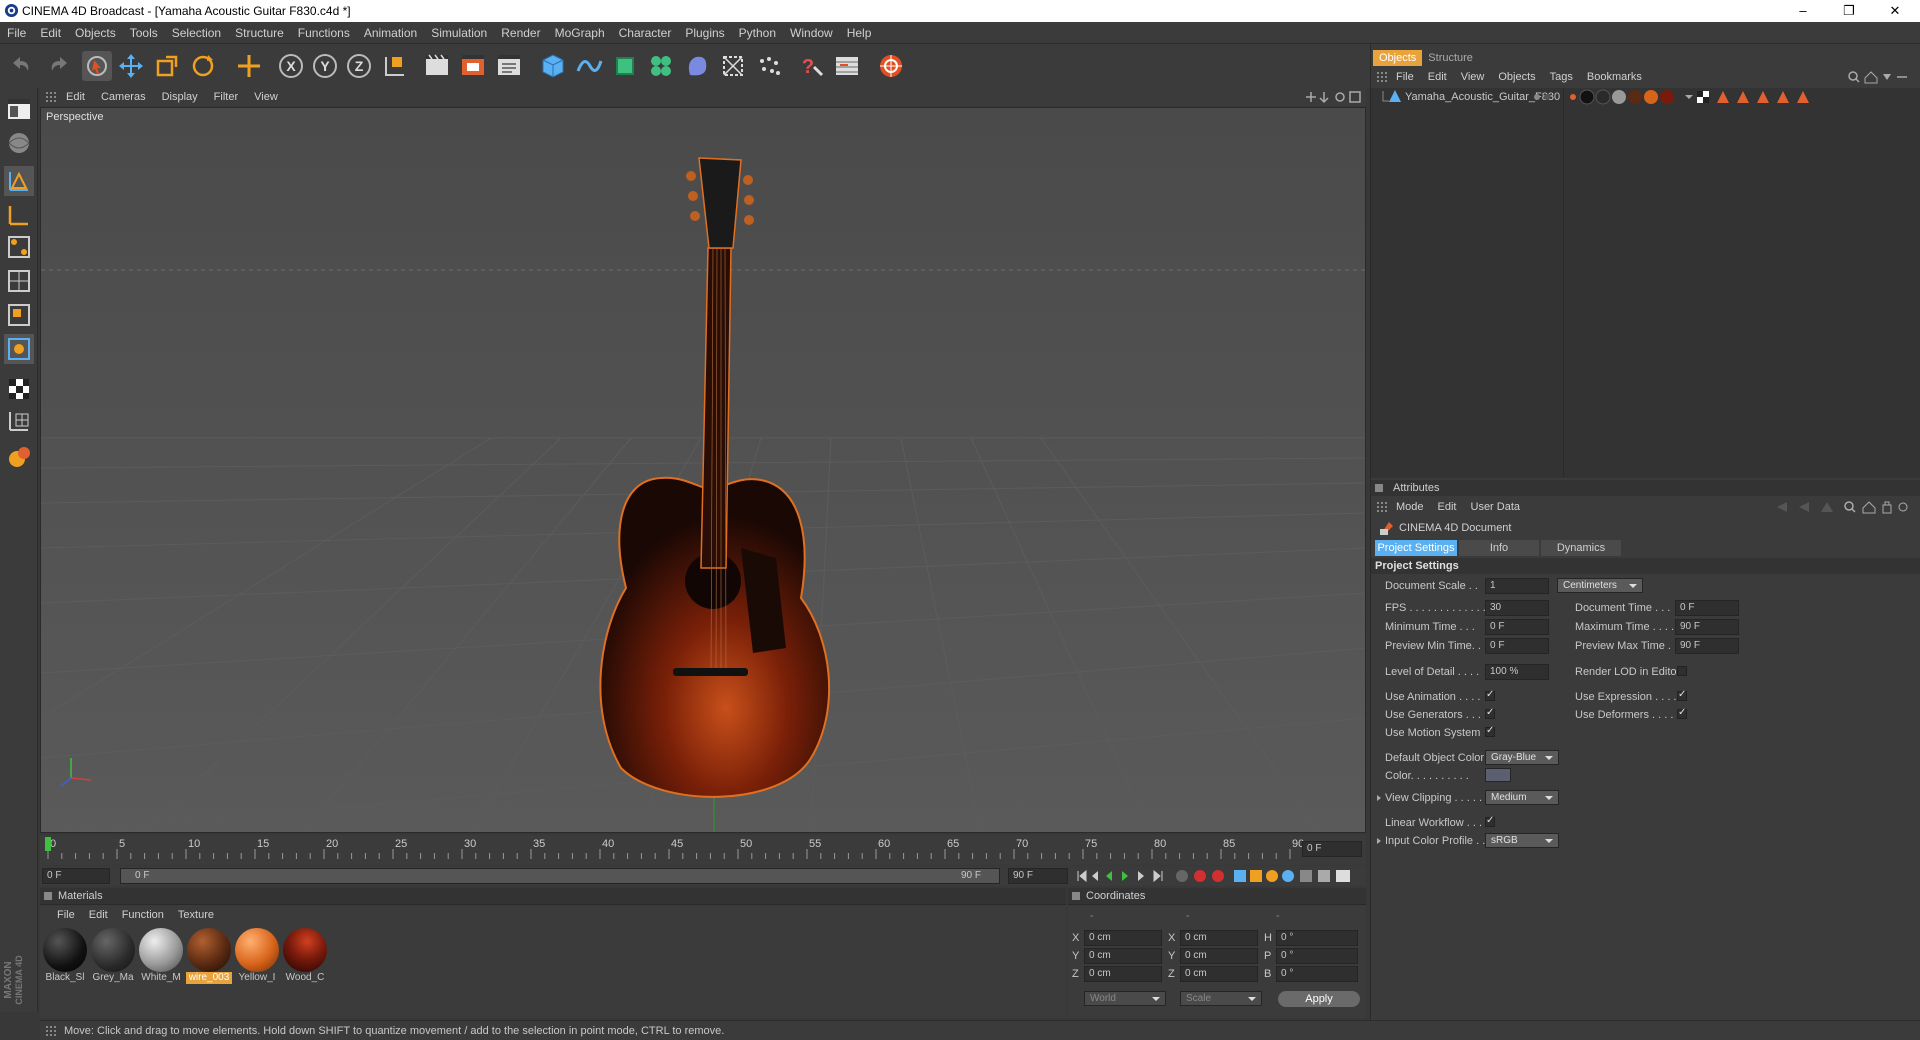 This screenshot has width=1920, height=1040. What do you see at coordinates (359, 66) in the screenshot?
I see `z-axis-lock-button: Z` at bounding box center [359, 66].